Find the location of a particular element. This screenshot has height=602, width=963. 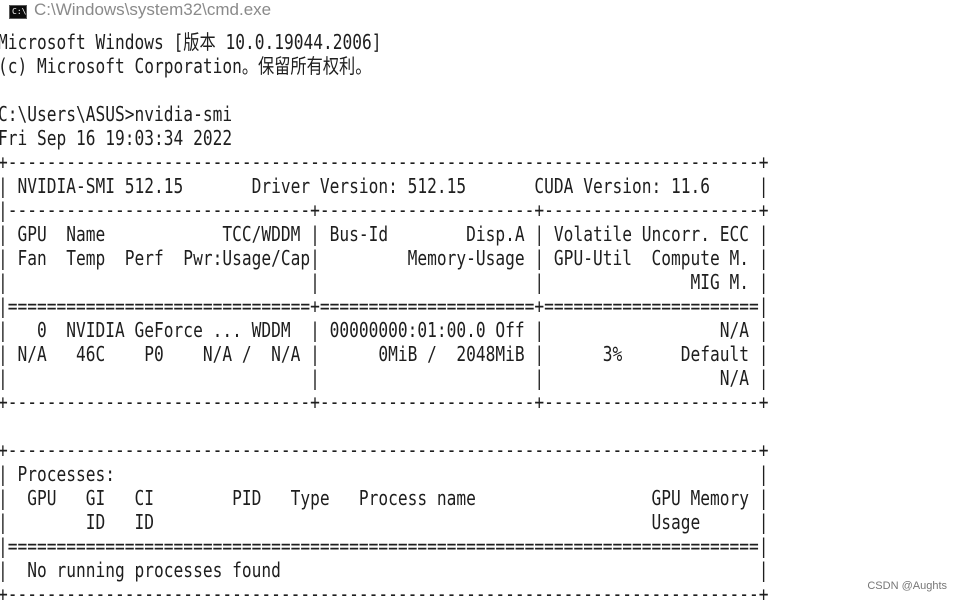

watermark: CSDN @Aughts is located at coordinates (907, 586).